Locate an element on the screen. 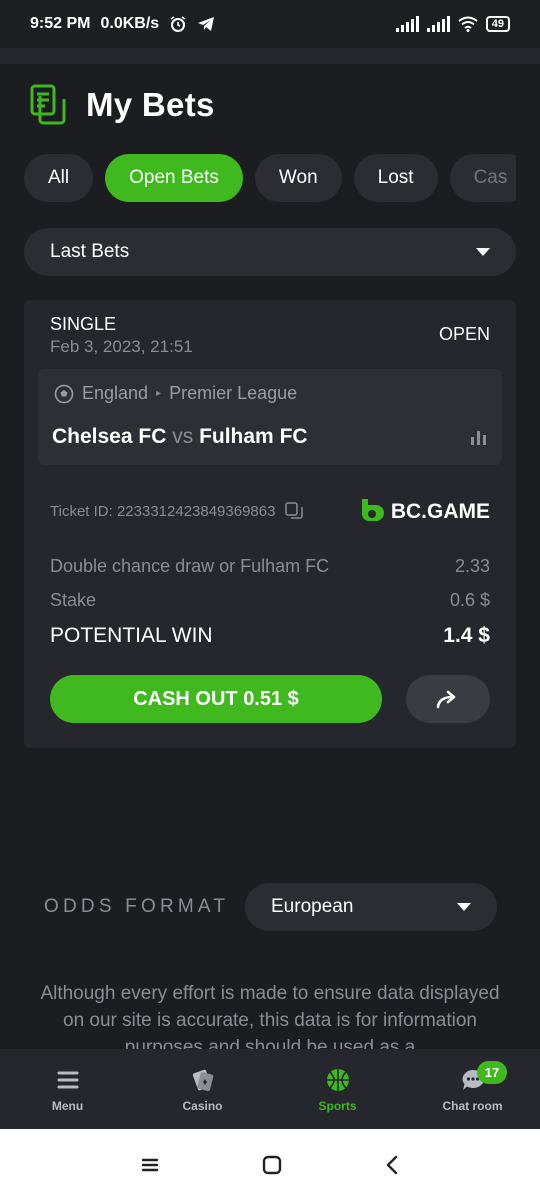  nav-casino: Casino is located at coordinates (202, 1089).